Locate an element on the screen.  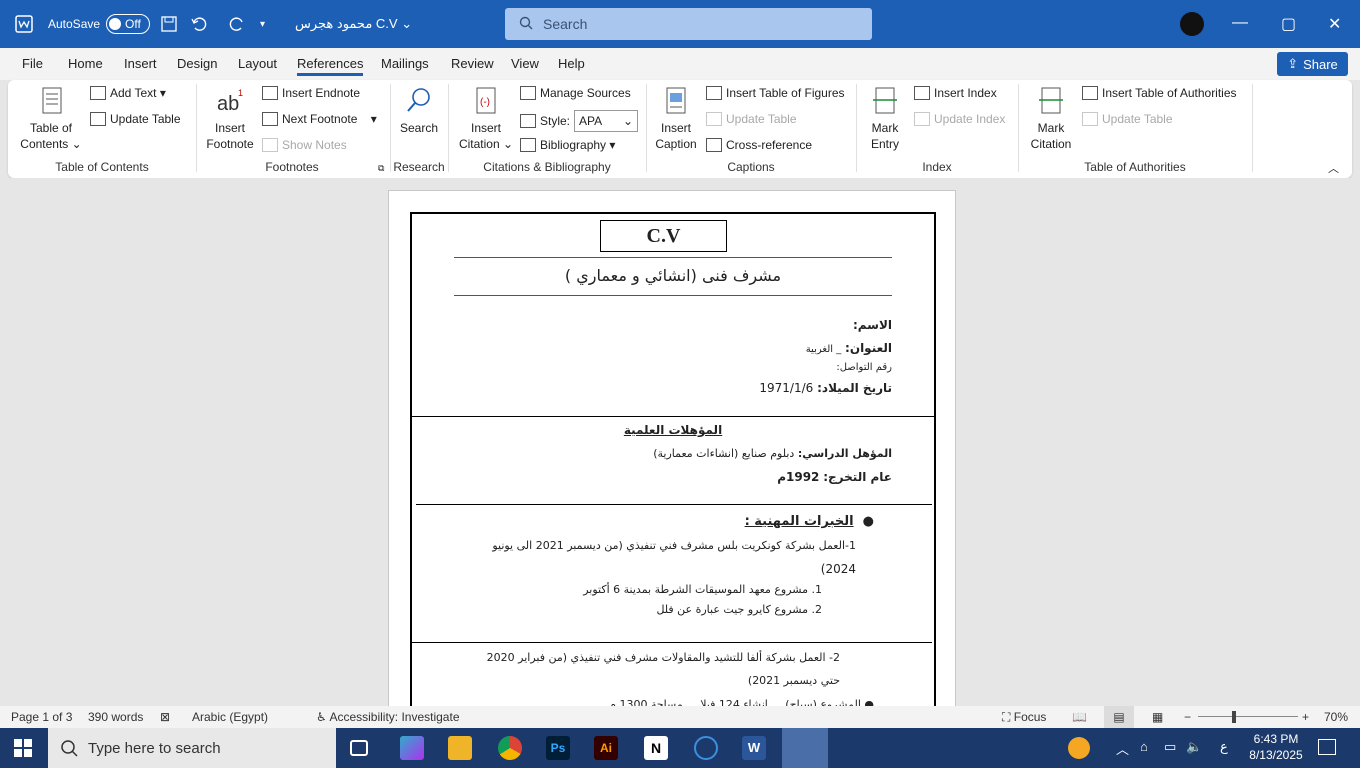
insert-table-of-authorities-button: Insert Table of Authorities is located at coordinates (1159, 93).